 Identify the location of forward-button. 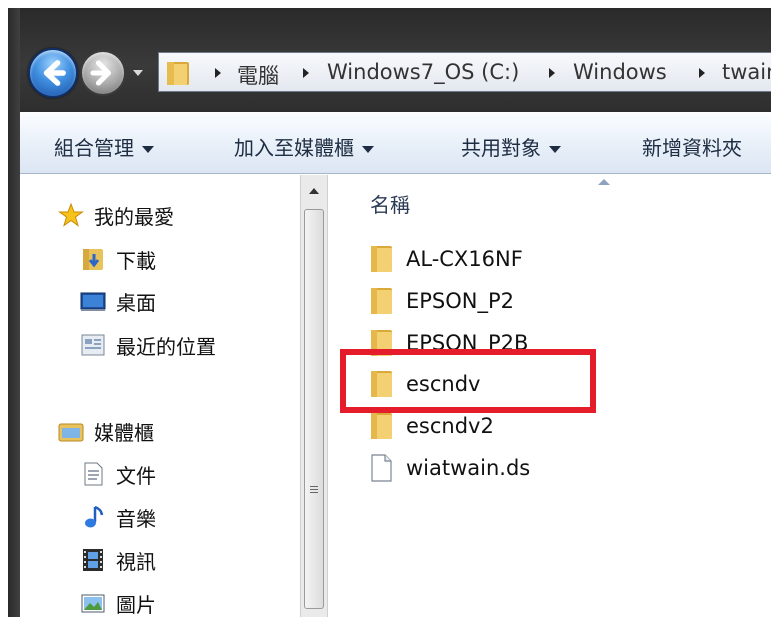
(103, 73).